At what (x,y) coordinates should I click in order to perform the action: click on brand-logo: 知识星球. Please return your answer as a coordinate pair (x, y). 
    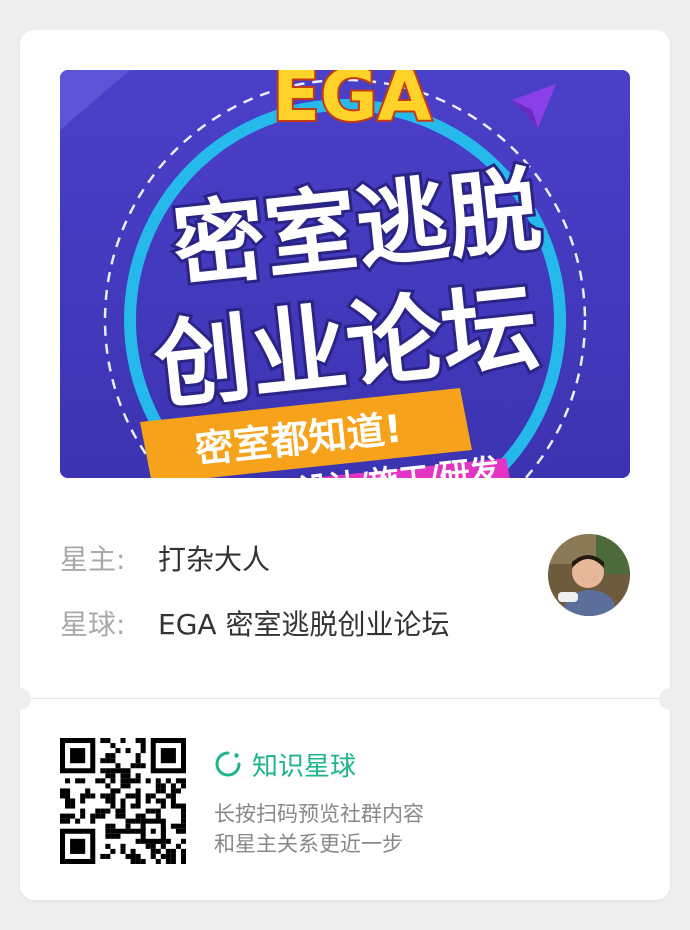
    Looking at the image, I should click on (285, 764).